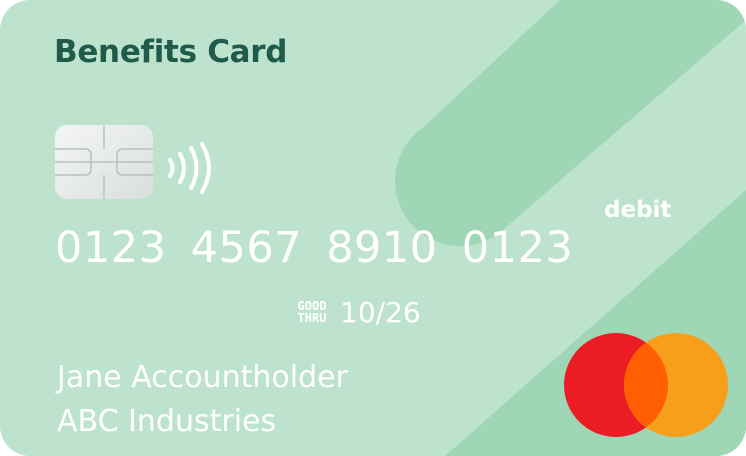 The width and height of the screenshot is (746, 456). I want to click on good-thru-label: GOOD THRU, so click(312, 312).